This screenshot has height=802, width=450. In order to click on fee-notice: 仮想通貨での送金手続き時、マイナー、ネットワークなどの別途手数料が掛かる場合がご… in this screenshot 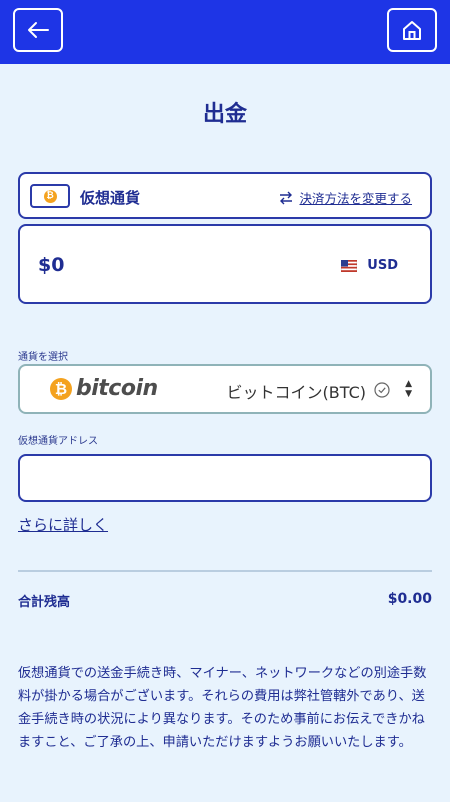, I will do `click(222, 708)`.